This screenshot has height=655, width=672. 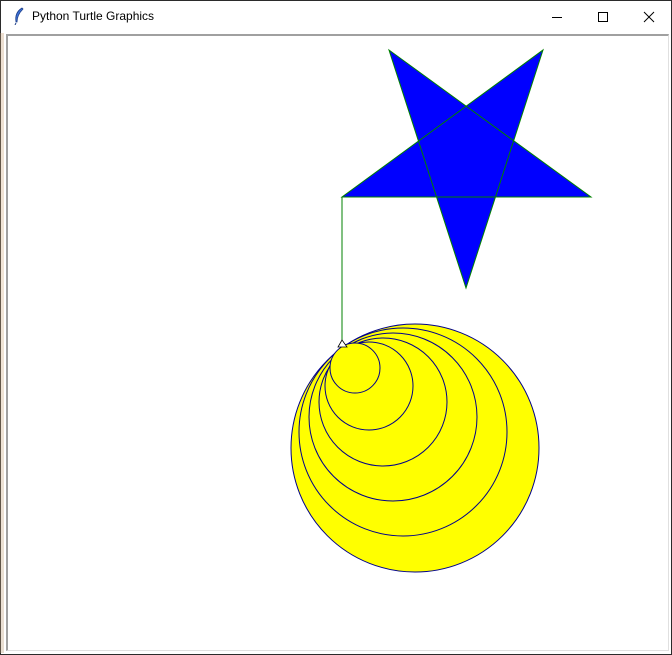 I want to click on maximize-button, so click(x=603, y=17).